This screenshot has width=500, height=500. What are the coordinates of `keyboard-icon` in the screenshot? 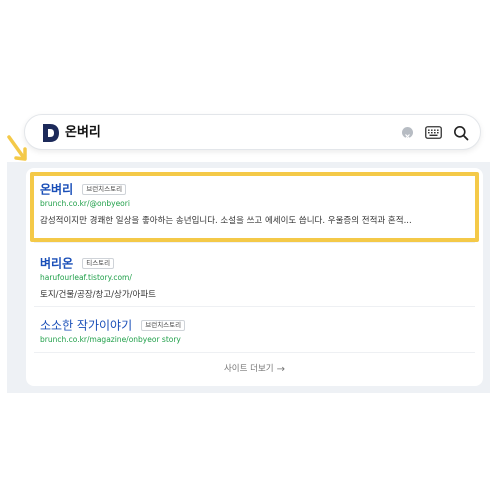 It's located at (433, 132).